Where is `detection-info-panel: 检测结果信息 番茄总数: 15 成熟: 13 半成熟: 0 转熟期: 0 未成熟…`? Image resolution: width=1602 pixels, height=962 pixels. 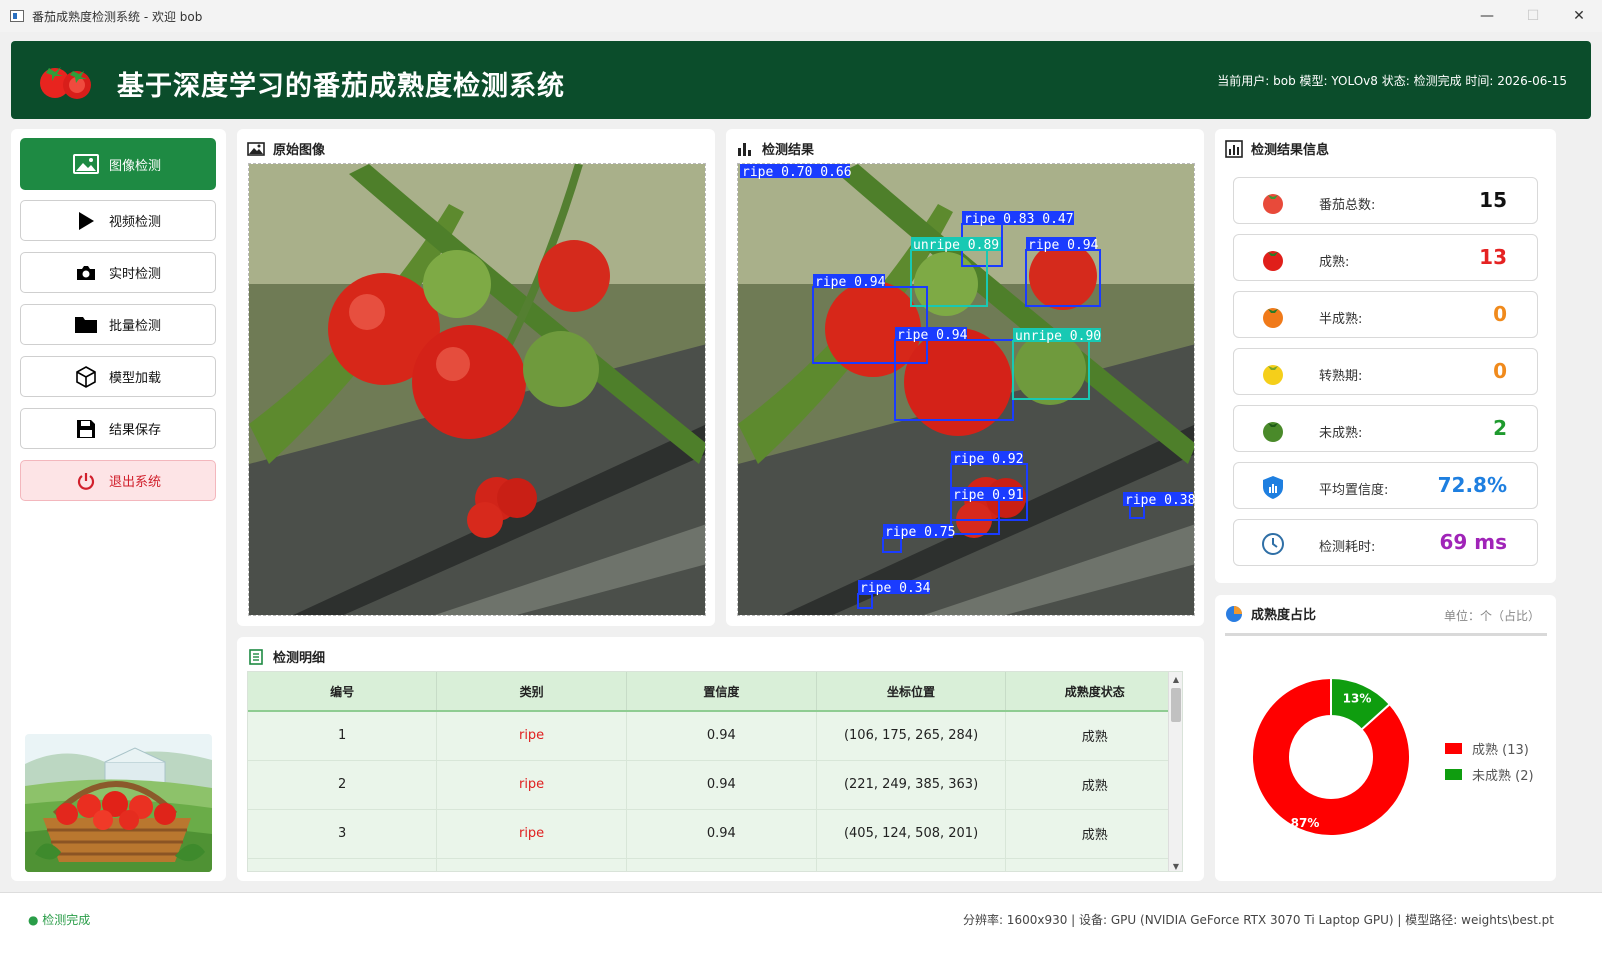
detection-info-panel: 检测结果信息 番茄总数: 15 成熟: 13 半成熟: 0 转熟期: 0 未成熟… is located at coordinates (1385, 356).